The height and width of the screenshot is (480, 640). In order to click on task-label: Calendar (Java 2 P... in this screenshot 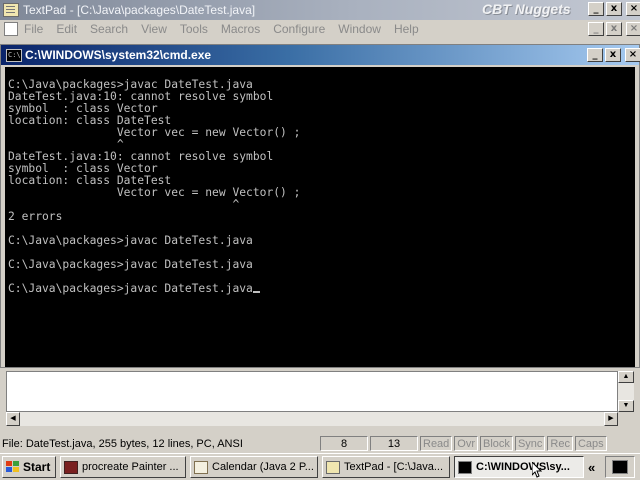, I will do `click(263, 467)`.